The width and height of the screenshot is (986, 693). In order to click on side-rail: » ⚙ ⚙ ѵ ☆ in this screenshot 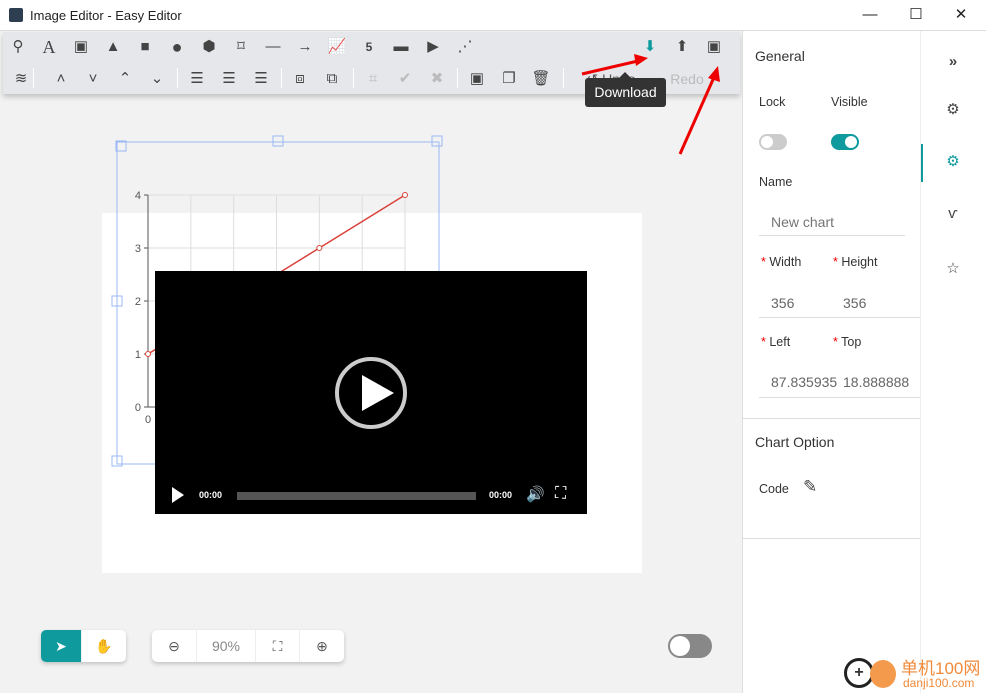, I will do `click(953, 362)`.